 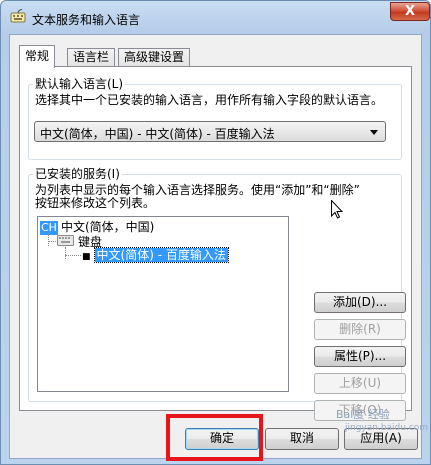 I want to click on baidu-watermark: Bai度 经验, so click(x=363, y=414).